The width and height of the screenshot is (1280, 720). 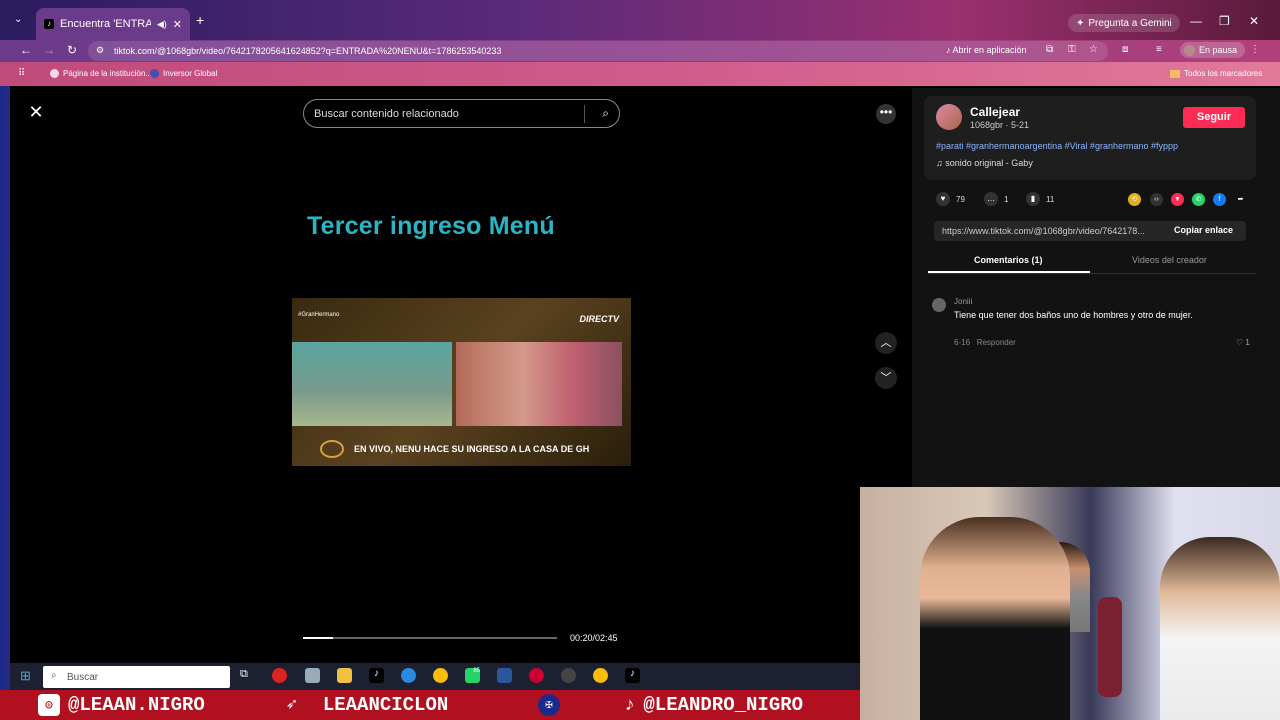 I want to click on gemini-button: ✦ Pregunta a Gemini, so click(x=1124, y=23).